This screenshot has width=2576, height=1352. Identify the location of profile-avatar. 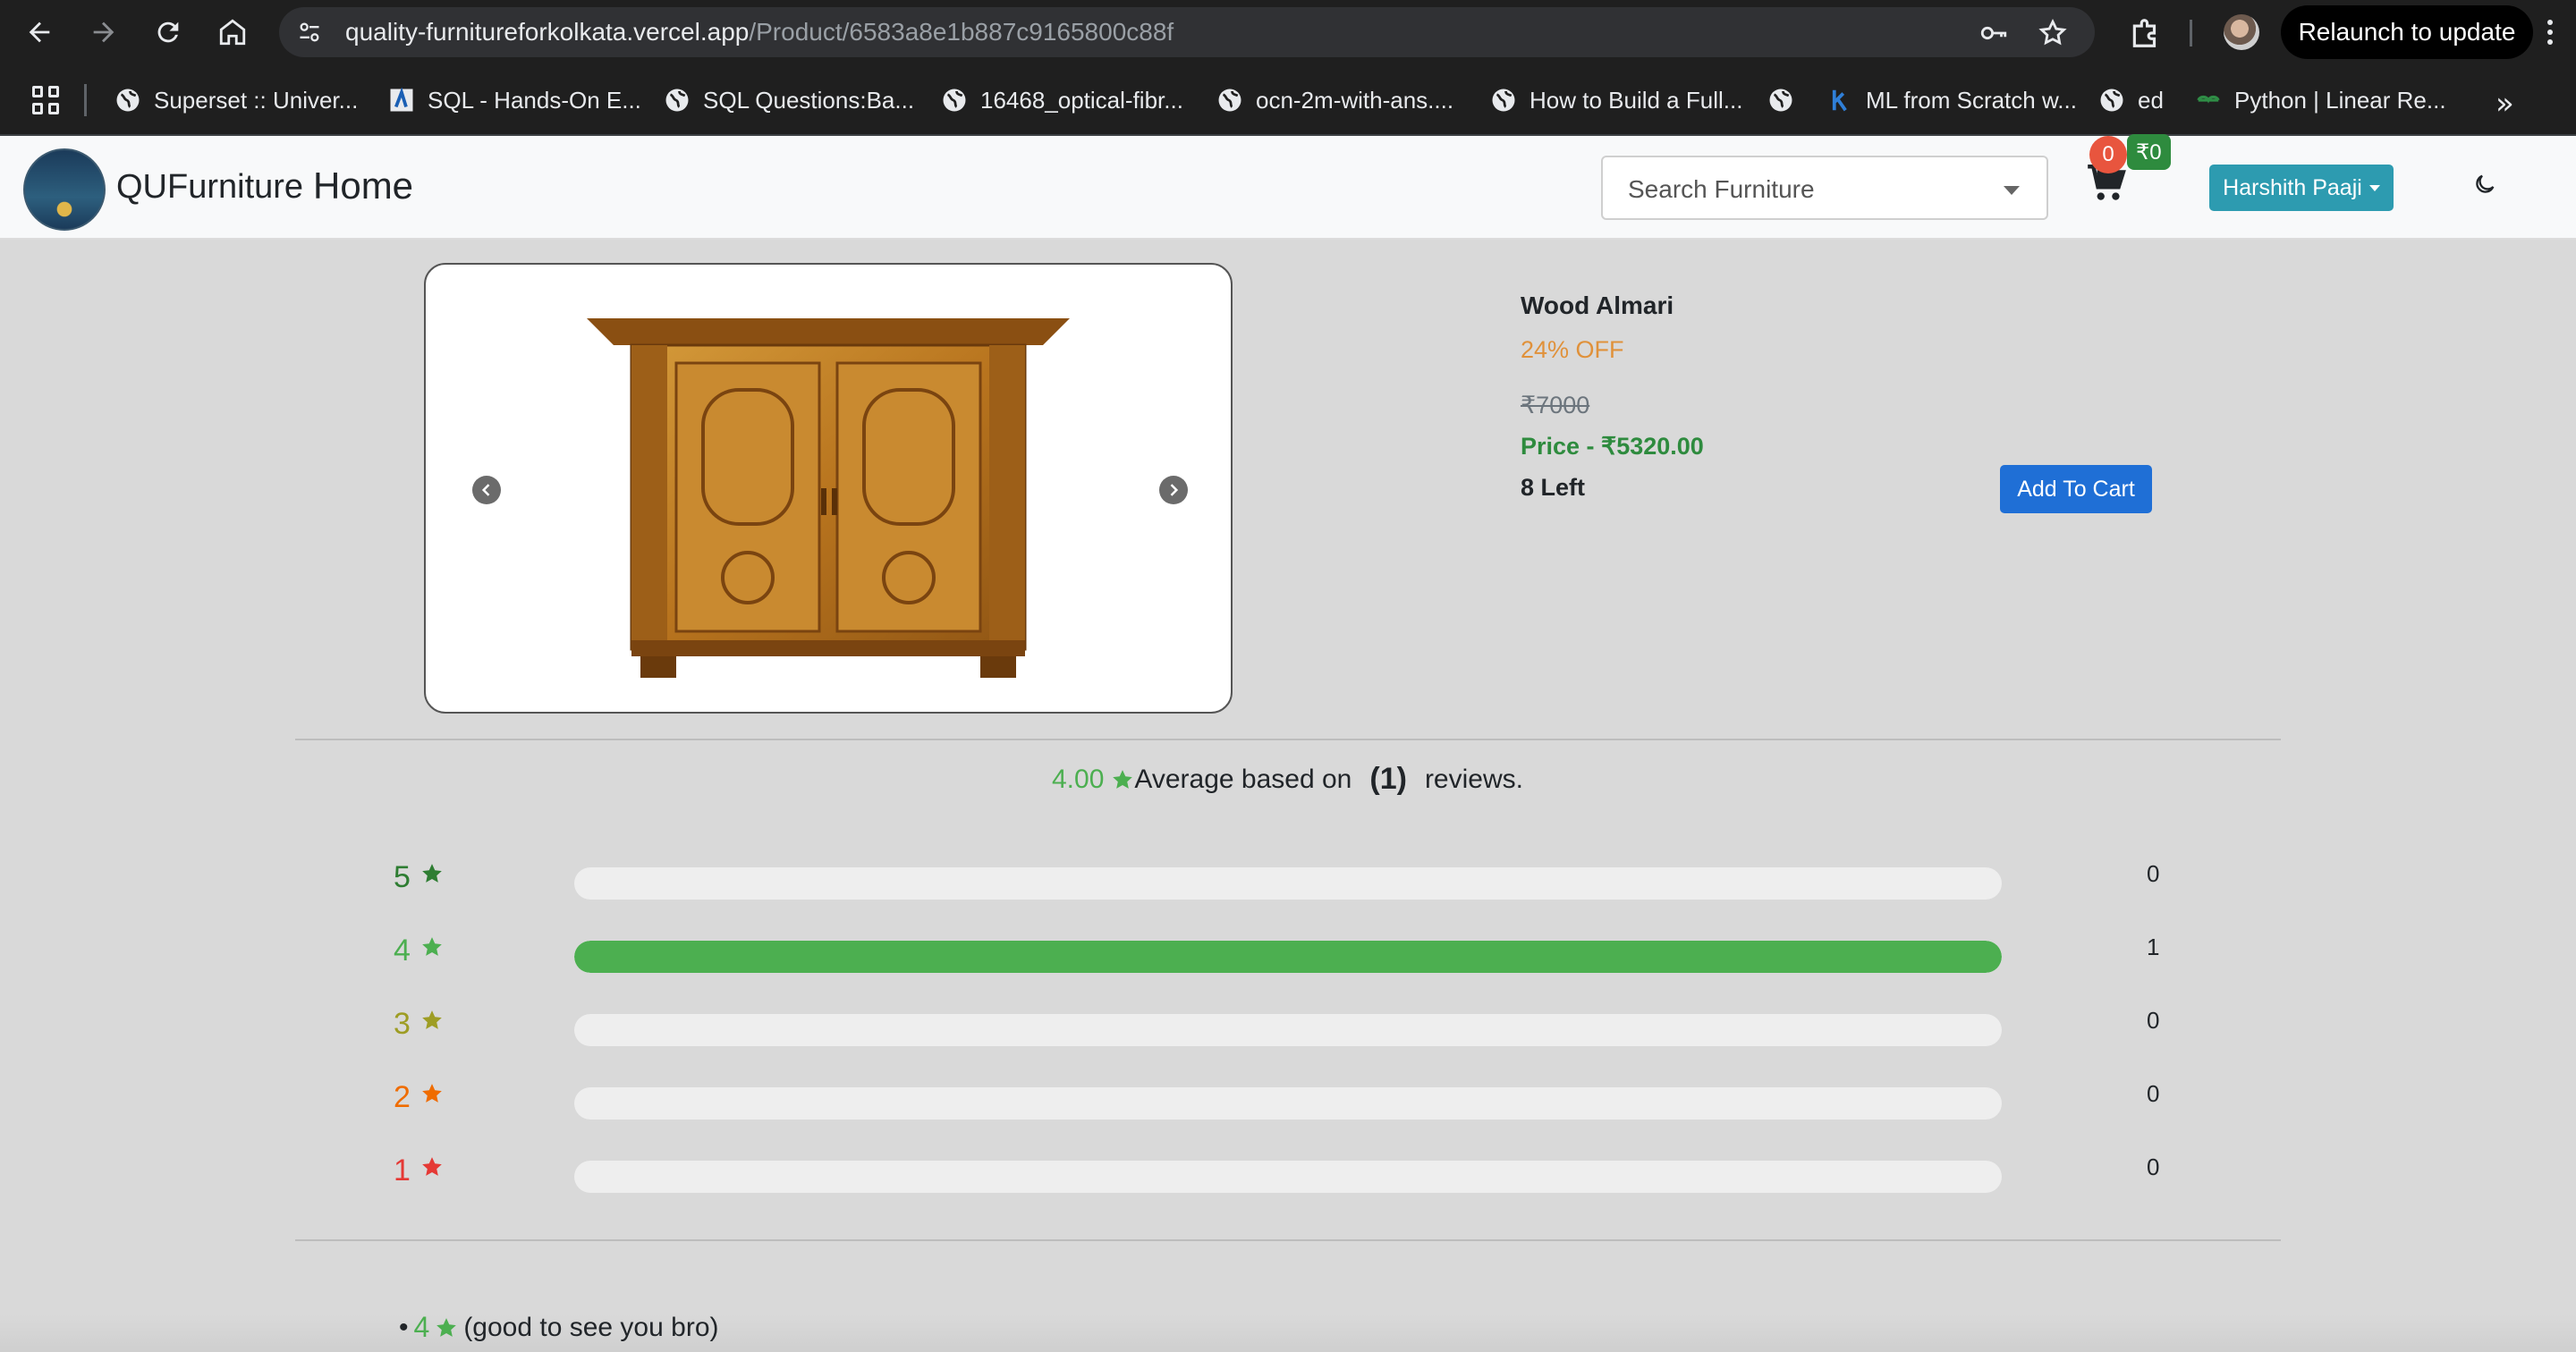
(2241, 32).